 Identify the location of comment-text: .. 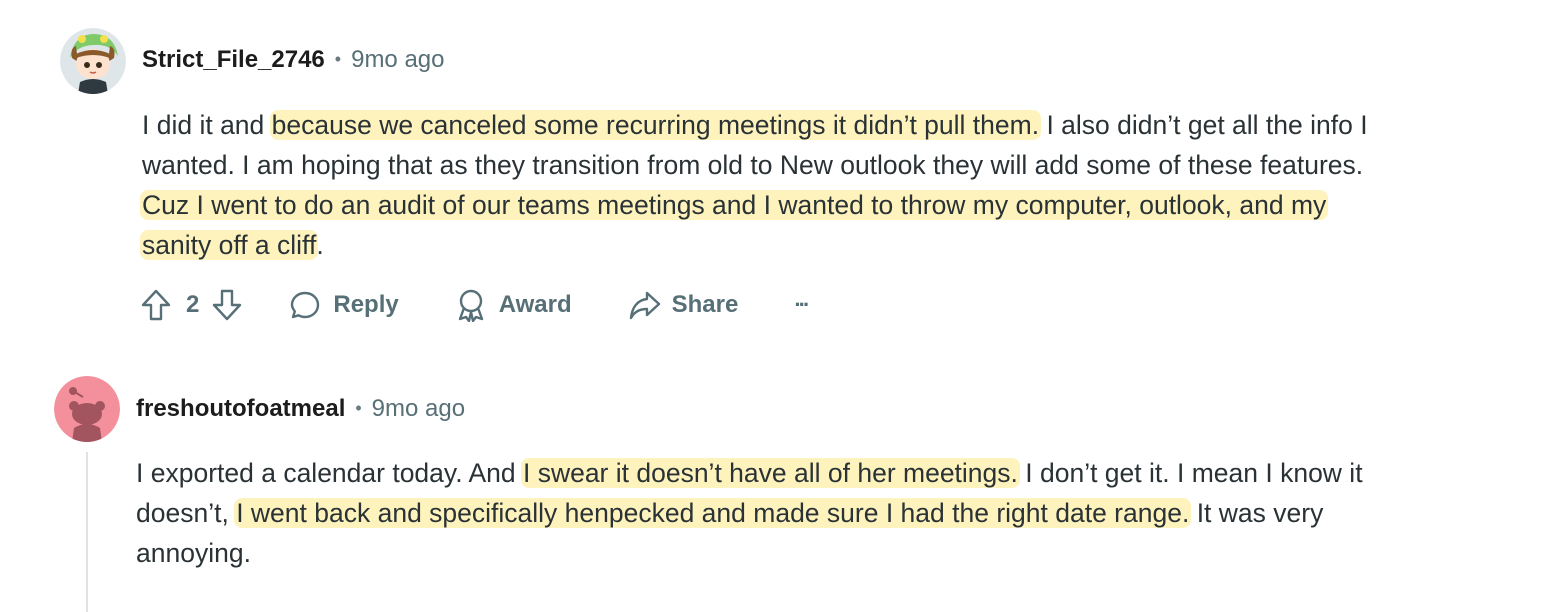
(320, 245).